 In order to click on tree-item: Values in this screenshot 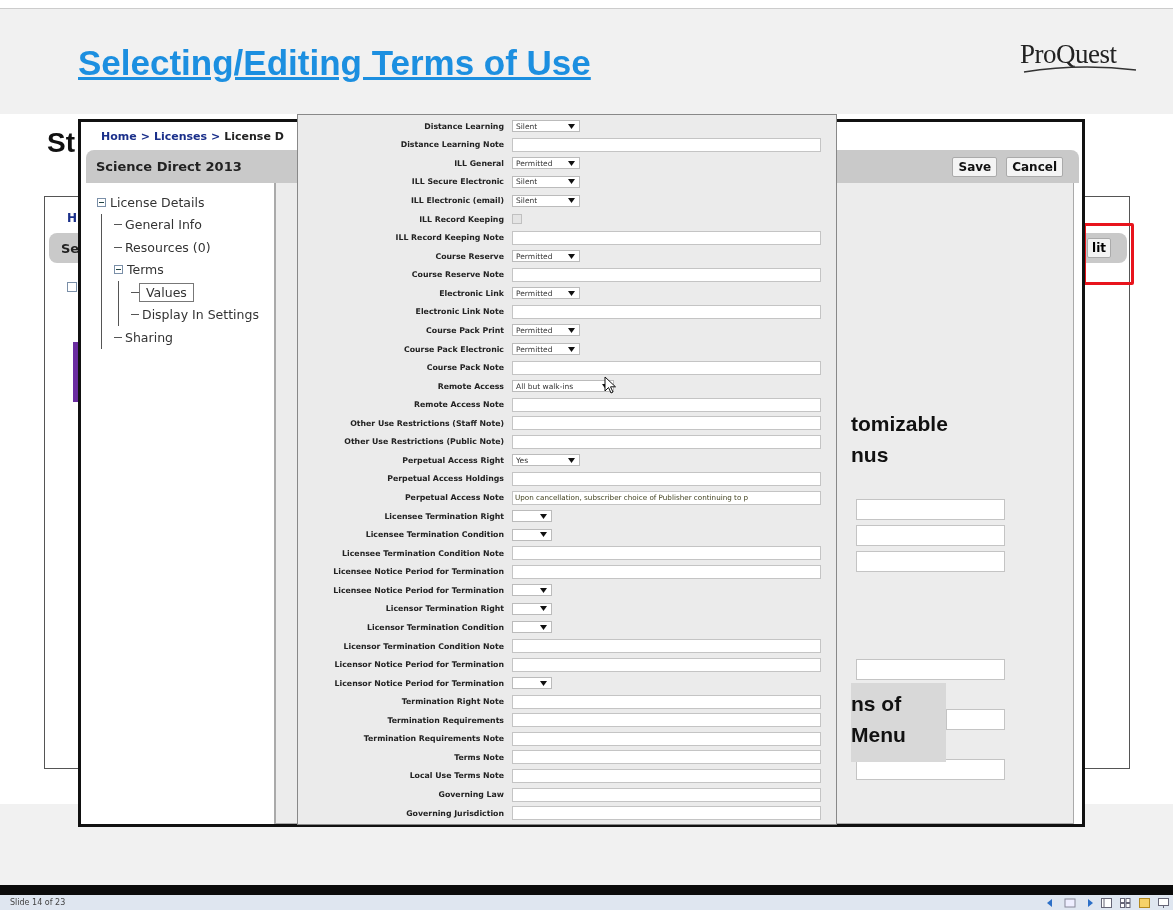, I will do `click(166, 292)`.